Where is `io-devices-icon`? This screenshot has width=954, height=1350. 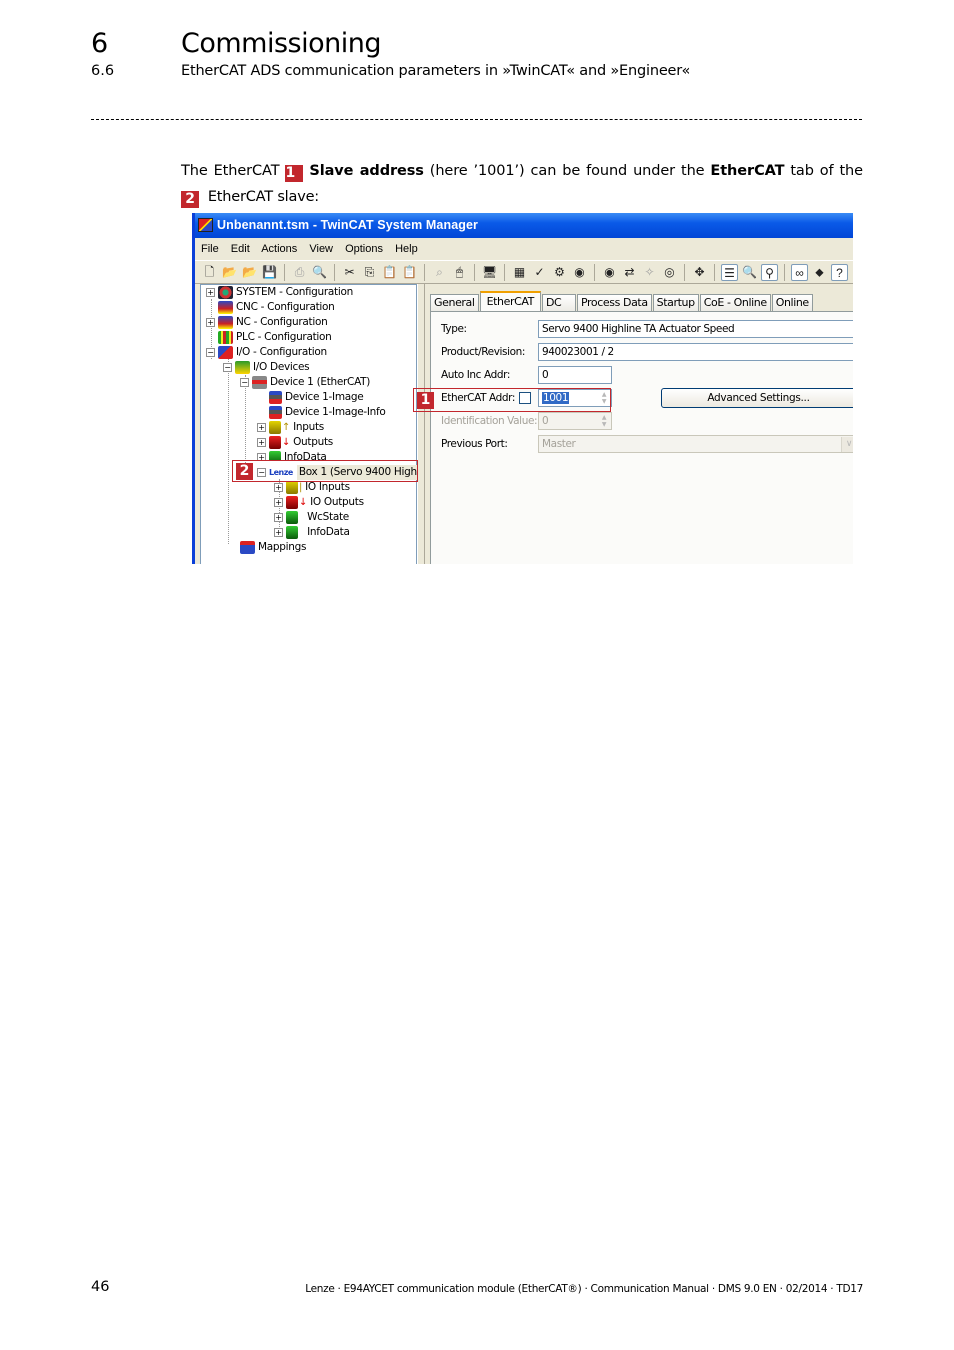
io-devices-icon is located at coordinates (242, 367).